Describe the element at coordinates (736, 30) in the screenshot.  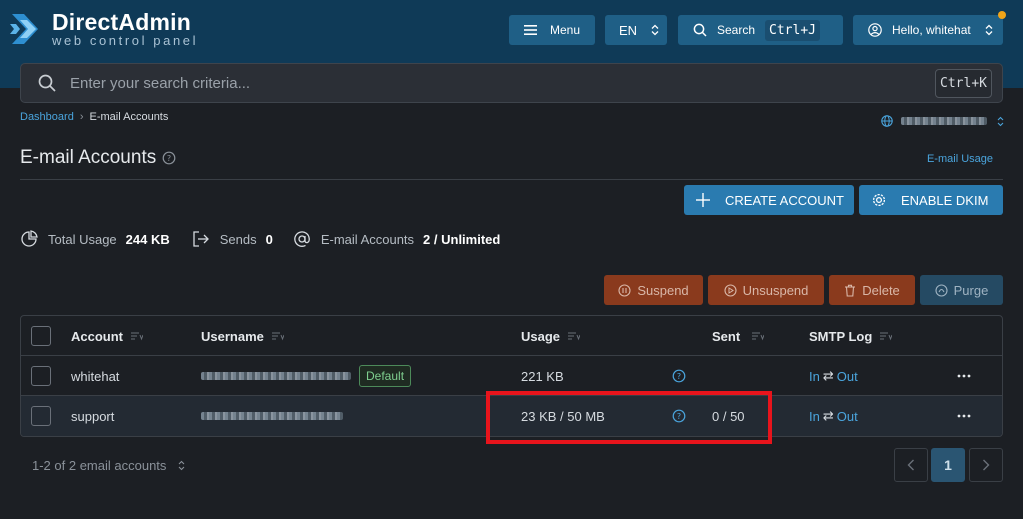
I see `search-button-label: Search` at that location.